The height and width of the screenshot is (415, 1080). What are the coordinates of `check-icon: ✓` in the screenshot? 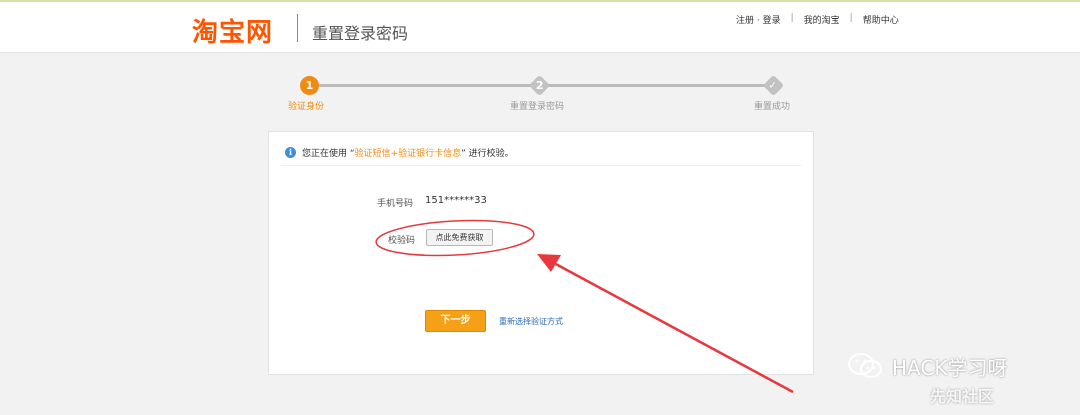 It's located at (772, 86).